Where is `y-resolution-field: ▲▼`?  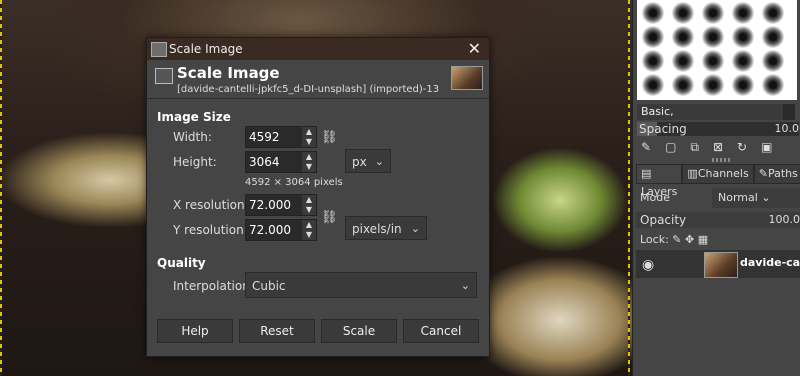 y-resolution-field: ▲▼ is located at coordinates (281, 230).